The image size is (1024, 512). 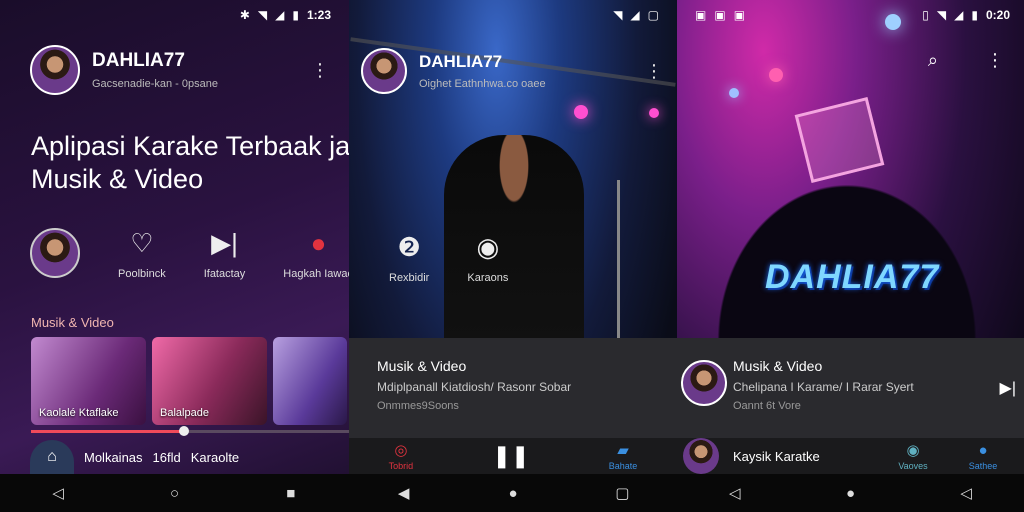 I want to click on status-time: 1:23, so click(x=318, y=15).